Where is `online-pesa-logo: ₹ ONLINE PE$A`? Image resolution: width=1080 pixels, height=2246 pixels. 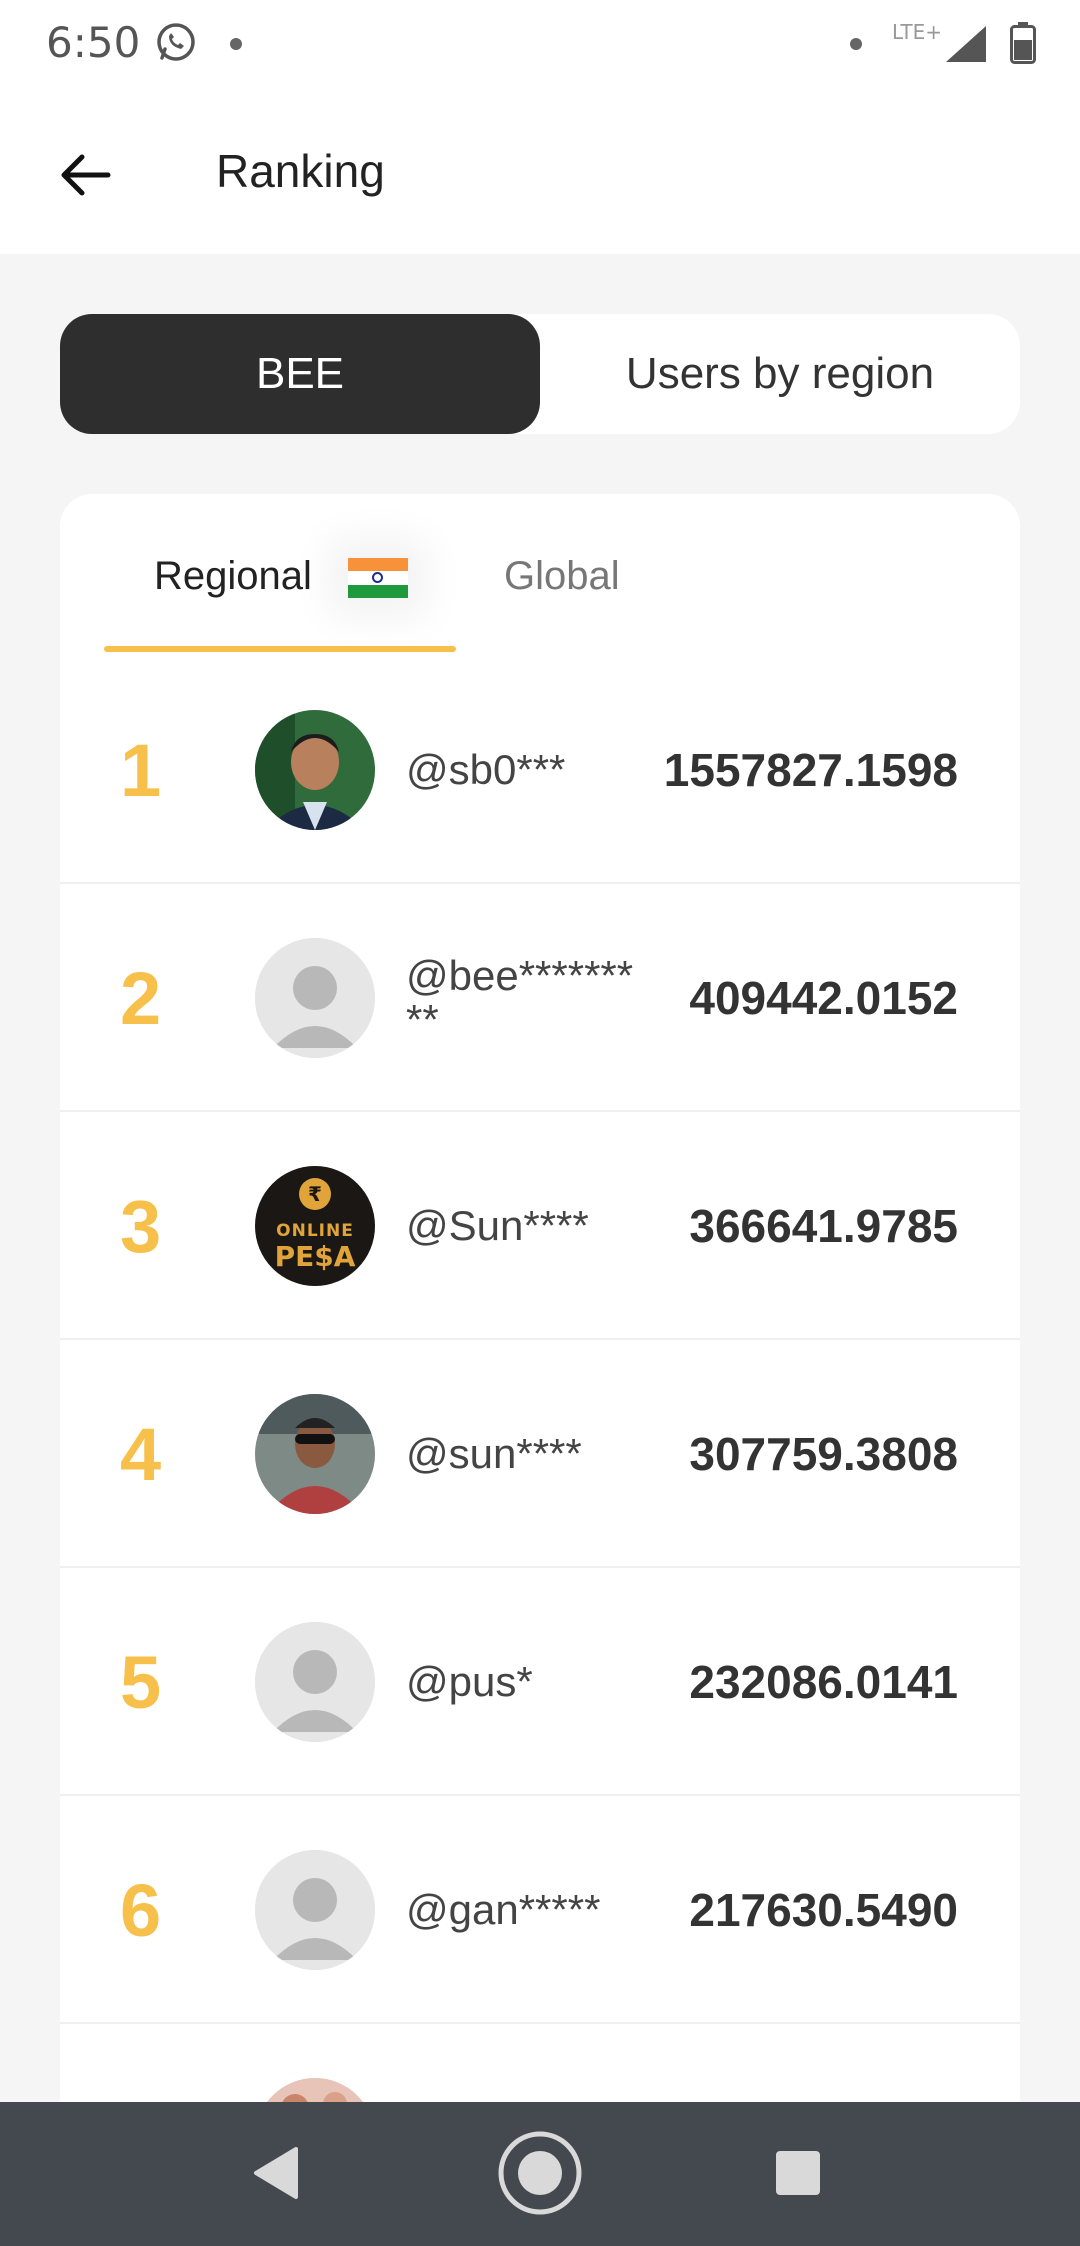
online-pesa-logo: ₹ ONLINE PE$A is located at coordinates (315, 1226).